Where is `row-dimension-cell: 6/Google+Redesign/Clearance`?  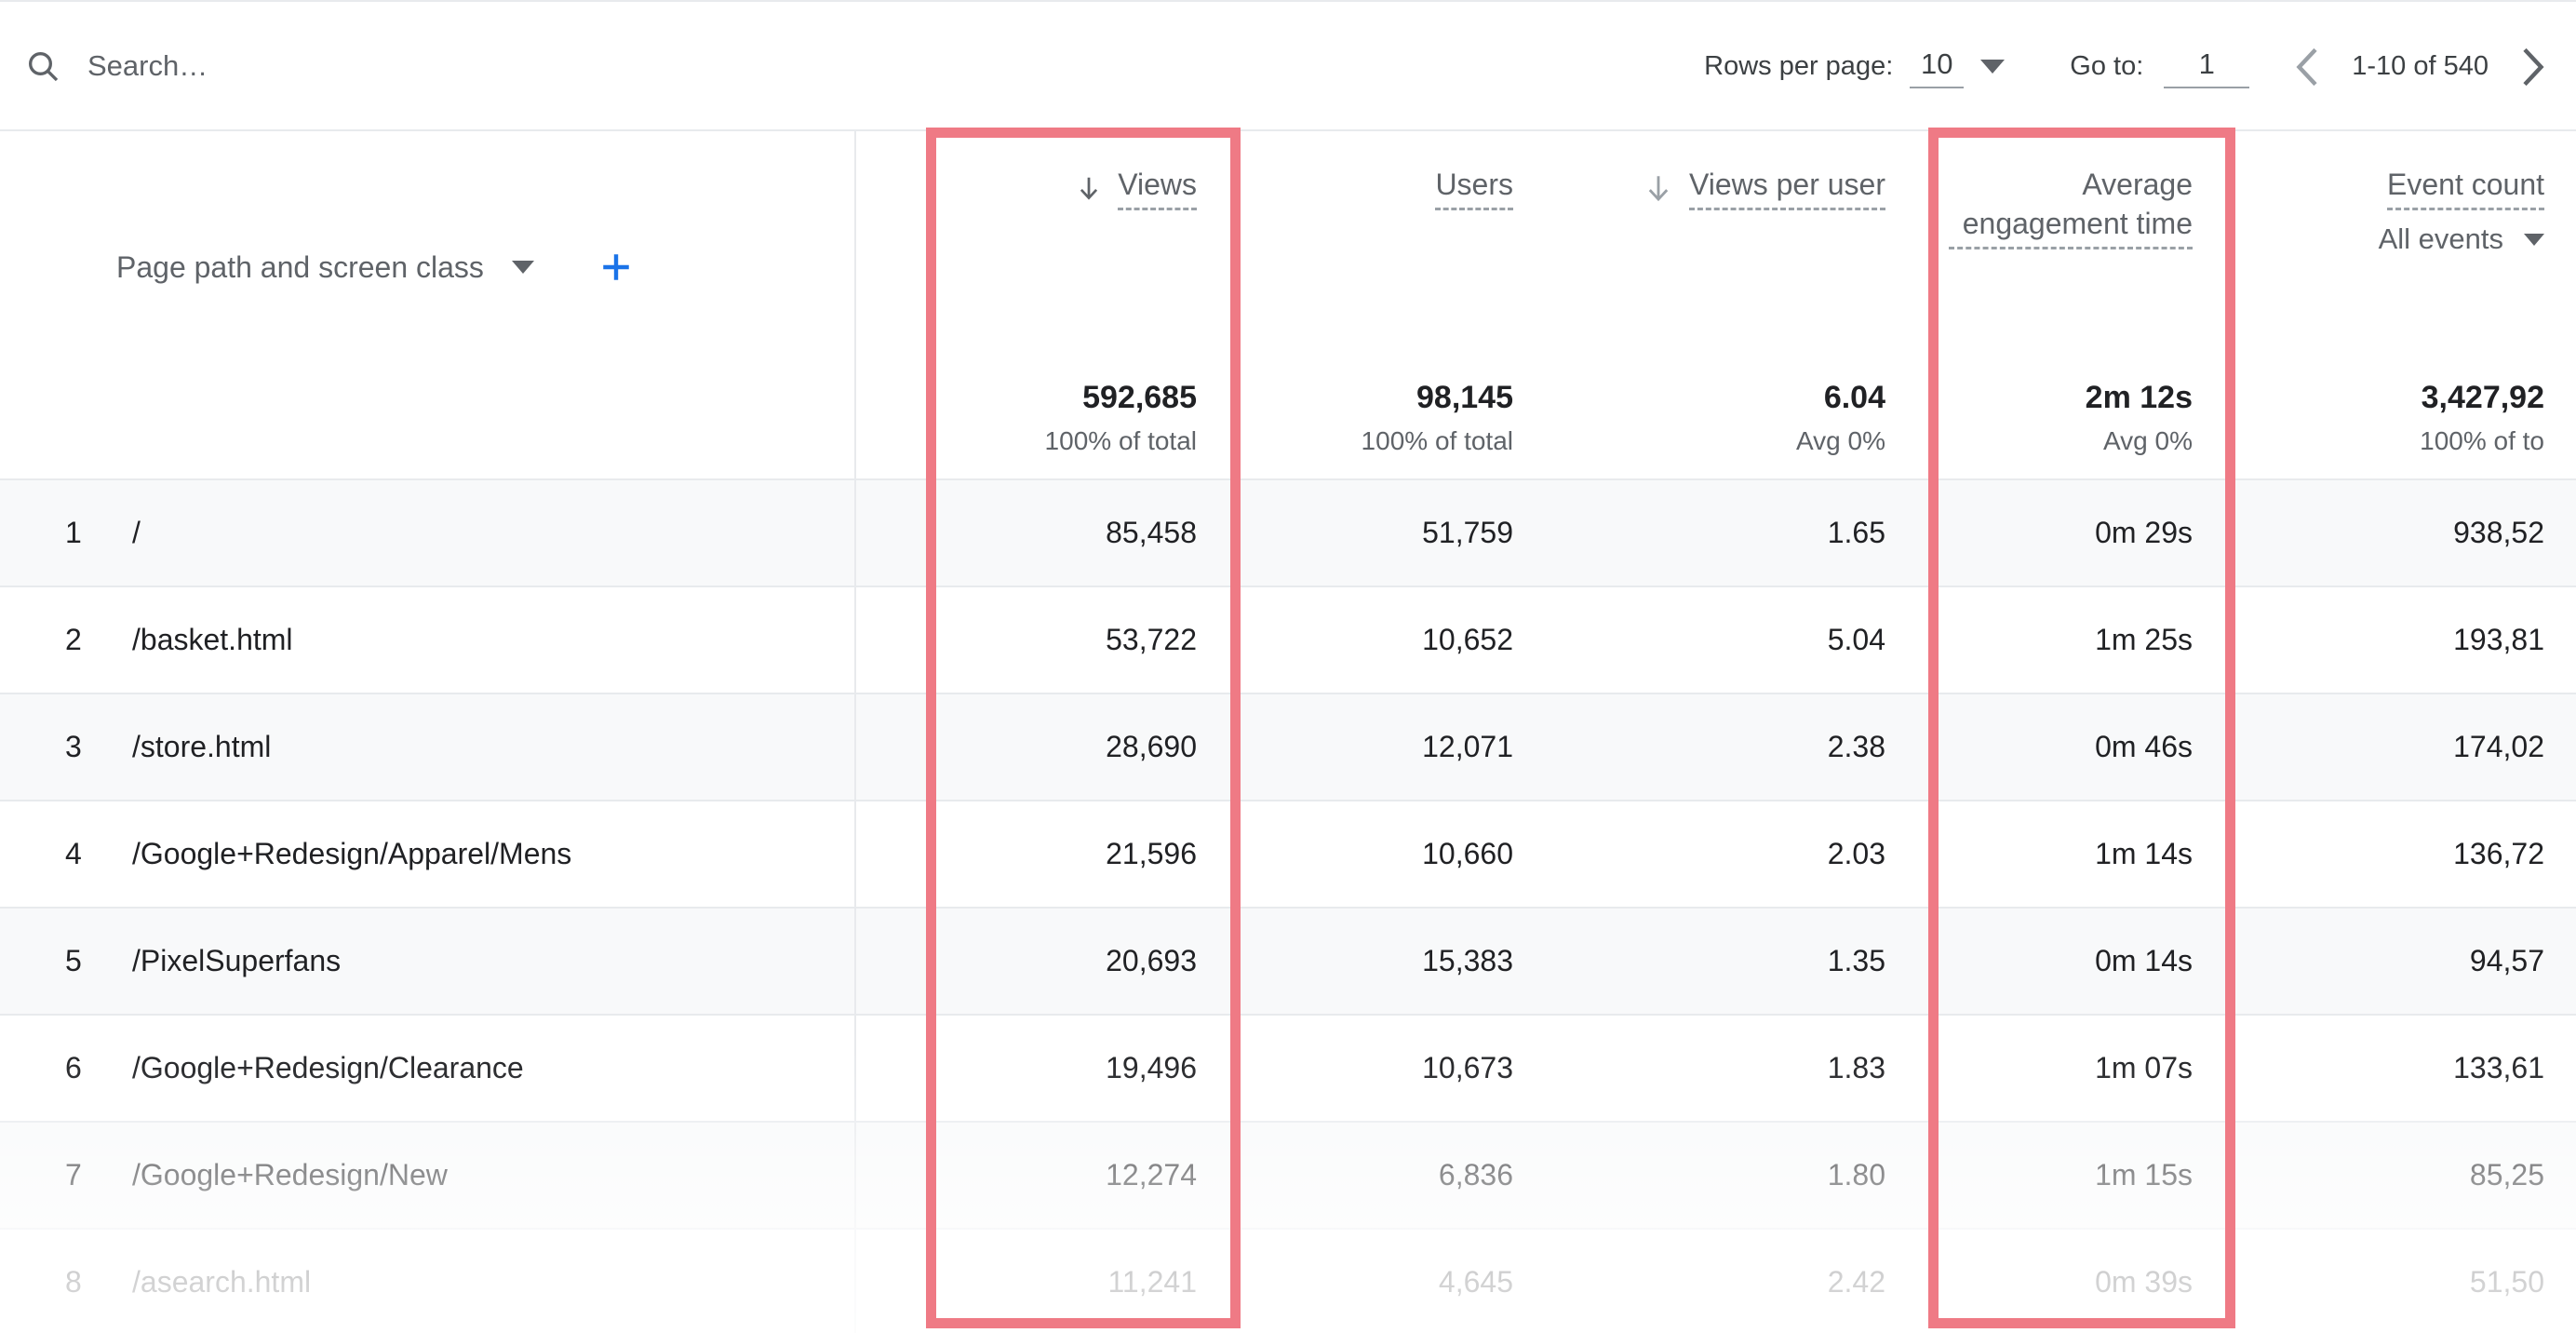 row-dimension-cell: 6/Google+Redesign/Clearance is located at coordinates (428, 1069).